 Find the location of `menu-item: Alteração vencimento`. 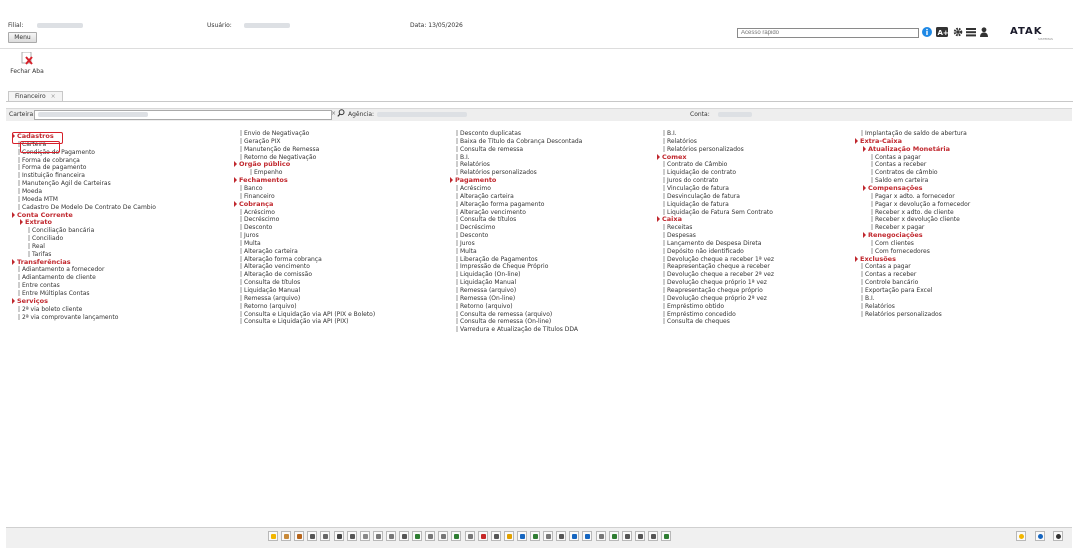

menu-item: Alteração vencimento is located at coordinates (275, 266).